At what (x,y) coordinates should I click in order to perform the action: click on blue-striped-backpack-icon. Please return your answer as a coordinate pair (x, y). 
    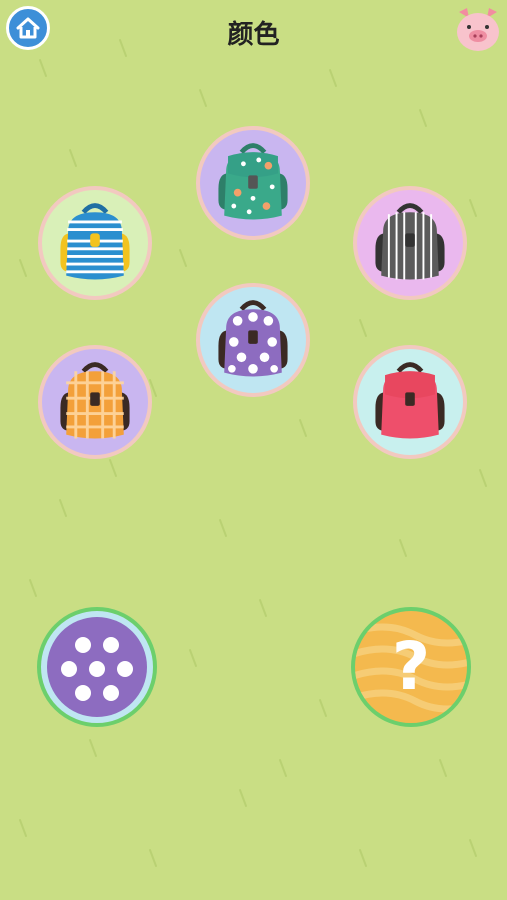
    Looking at the image, I should click on (95, 241).